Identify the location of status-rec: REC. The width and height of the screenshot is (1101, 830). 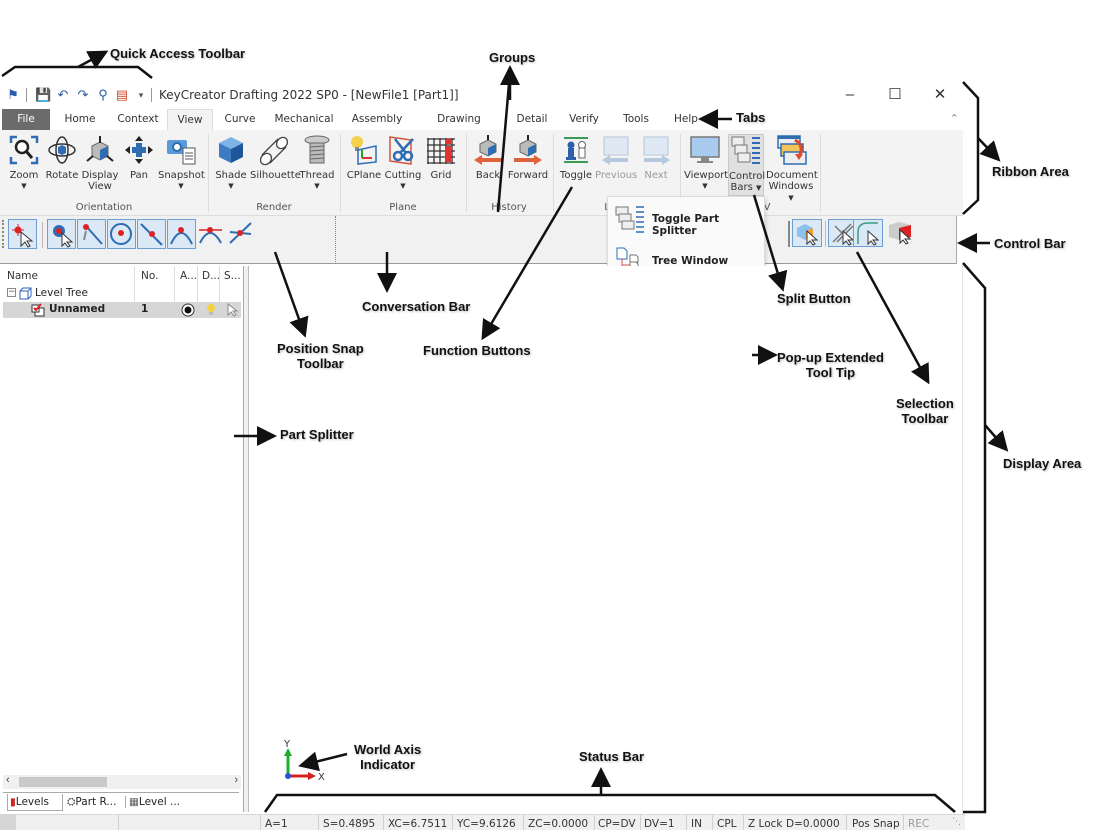
(918, 824).